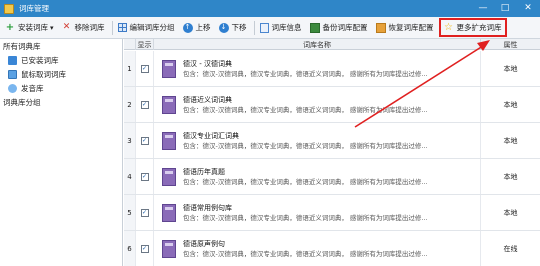 This screenshot has height=266, width=540. I want to click on row-number: 5, so click(130, 212).